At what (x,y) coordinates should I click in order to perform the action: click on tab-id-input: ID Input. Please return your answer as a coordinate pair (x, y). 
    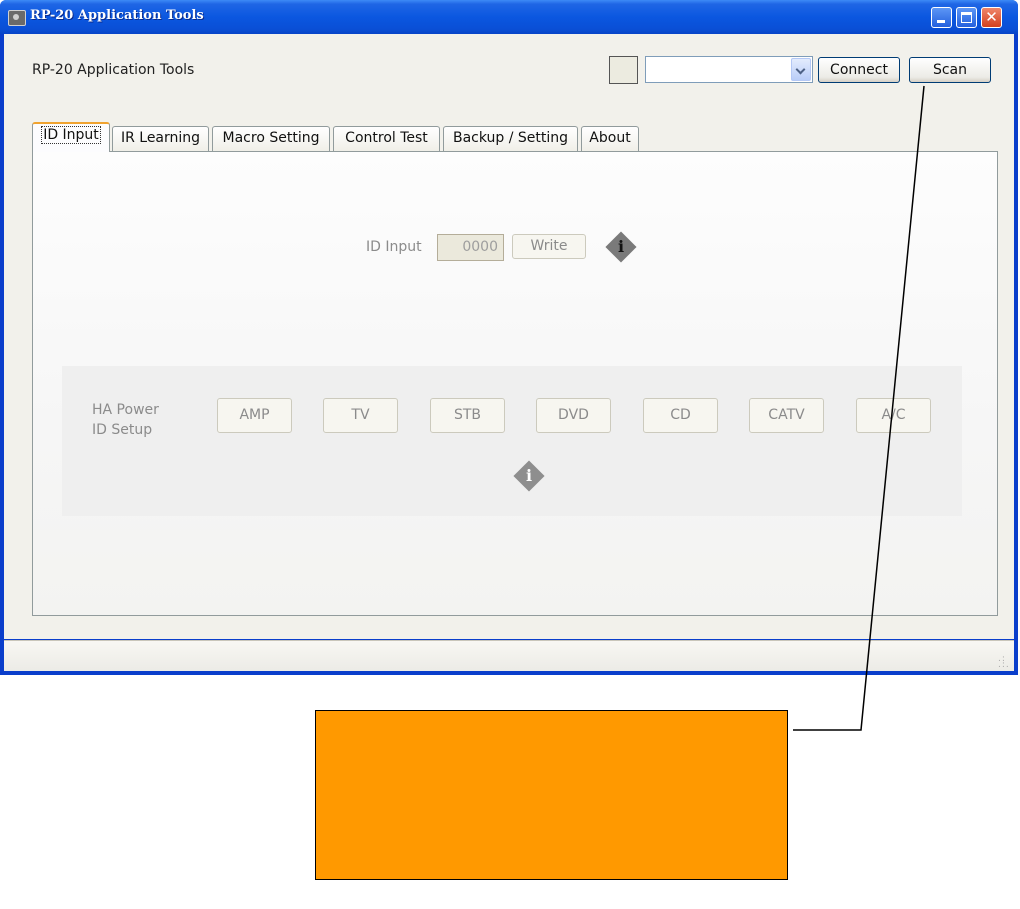
    Looking at the image, I should click on (71, 137).